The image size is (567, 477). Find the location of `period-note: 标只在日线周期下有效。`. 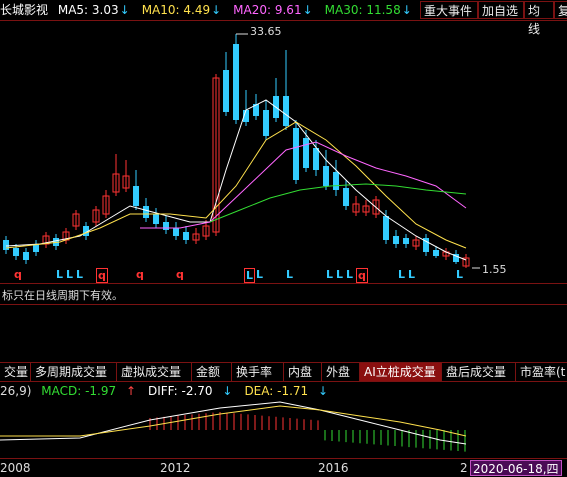

period-note: 标只在日线周期下有效。 is located at coordinates (62, 295).